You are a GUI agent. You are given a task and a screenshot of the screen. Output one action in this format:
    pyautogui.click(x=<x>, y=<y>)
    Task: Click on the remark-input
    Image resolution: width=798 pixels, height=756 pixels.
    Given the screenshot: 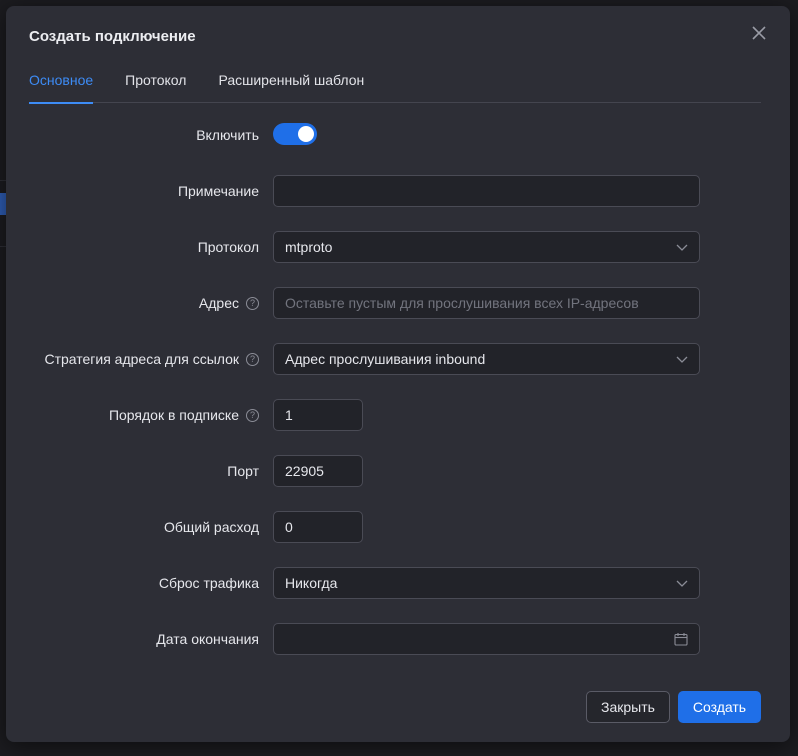 What is the action you would take?
    pyautogui.click(x=486, y=191)
    